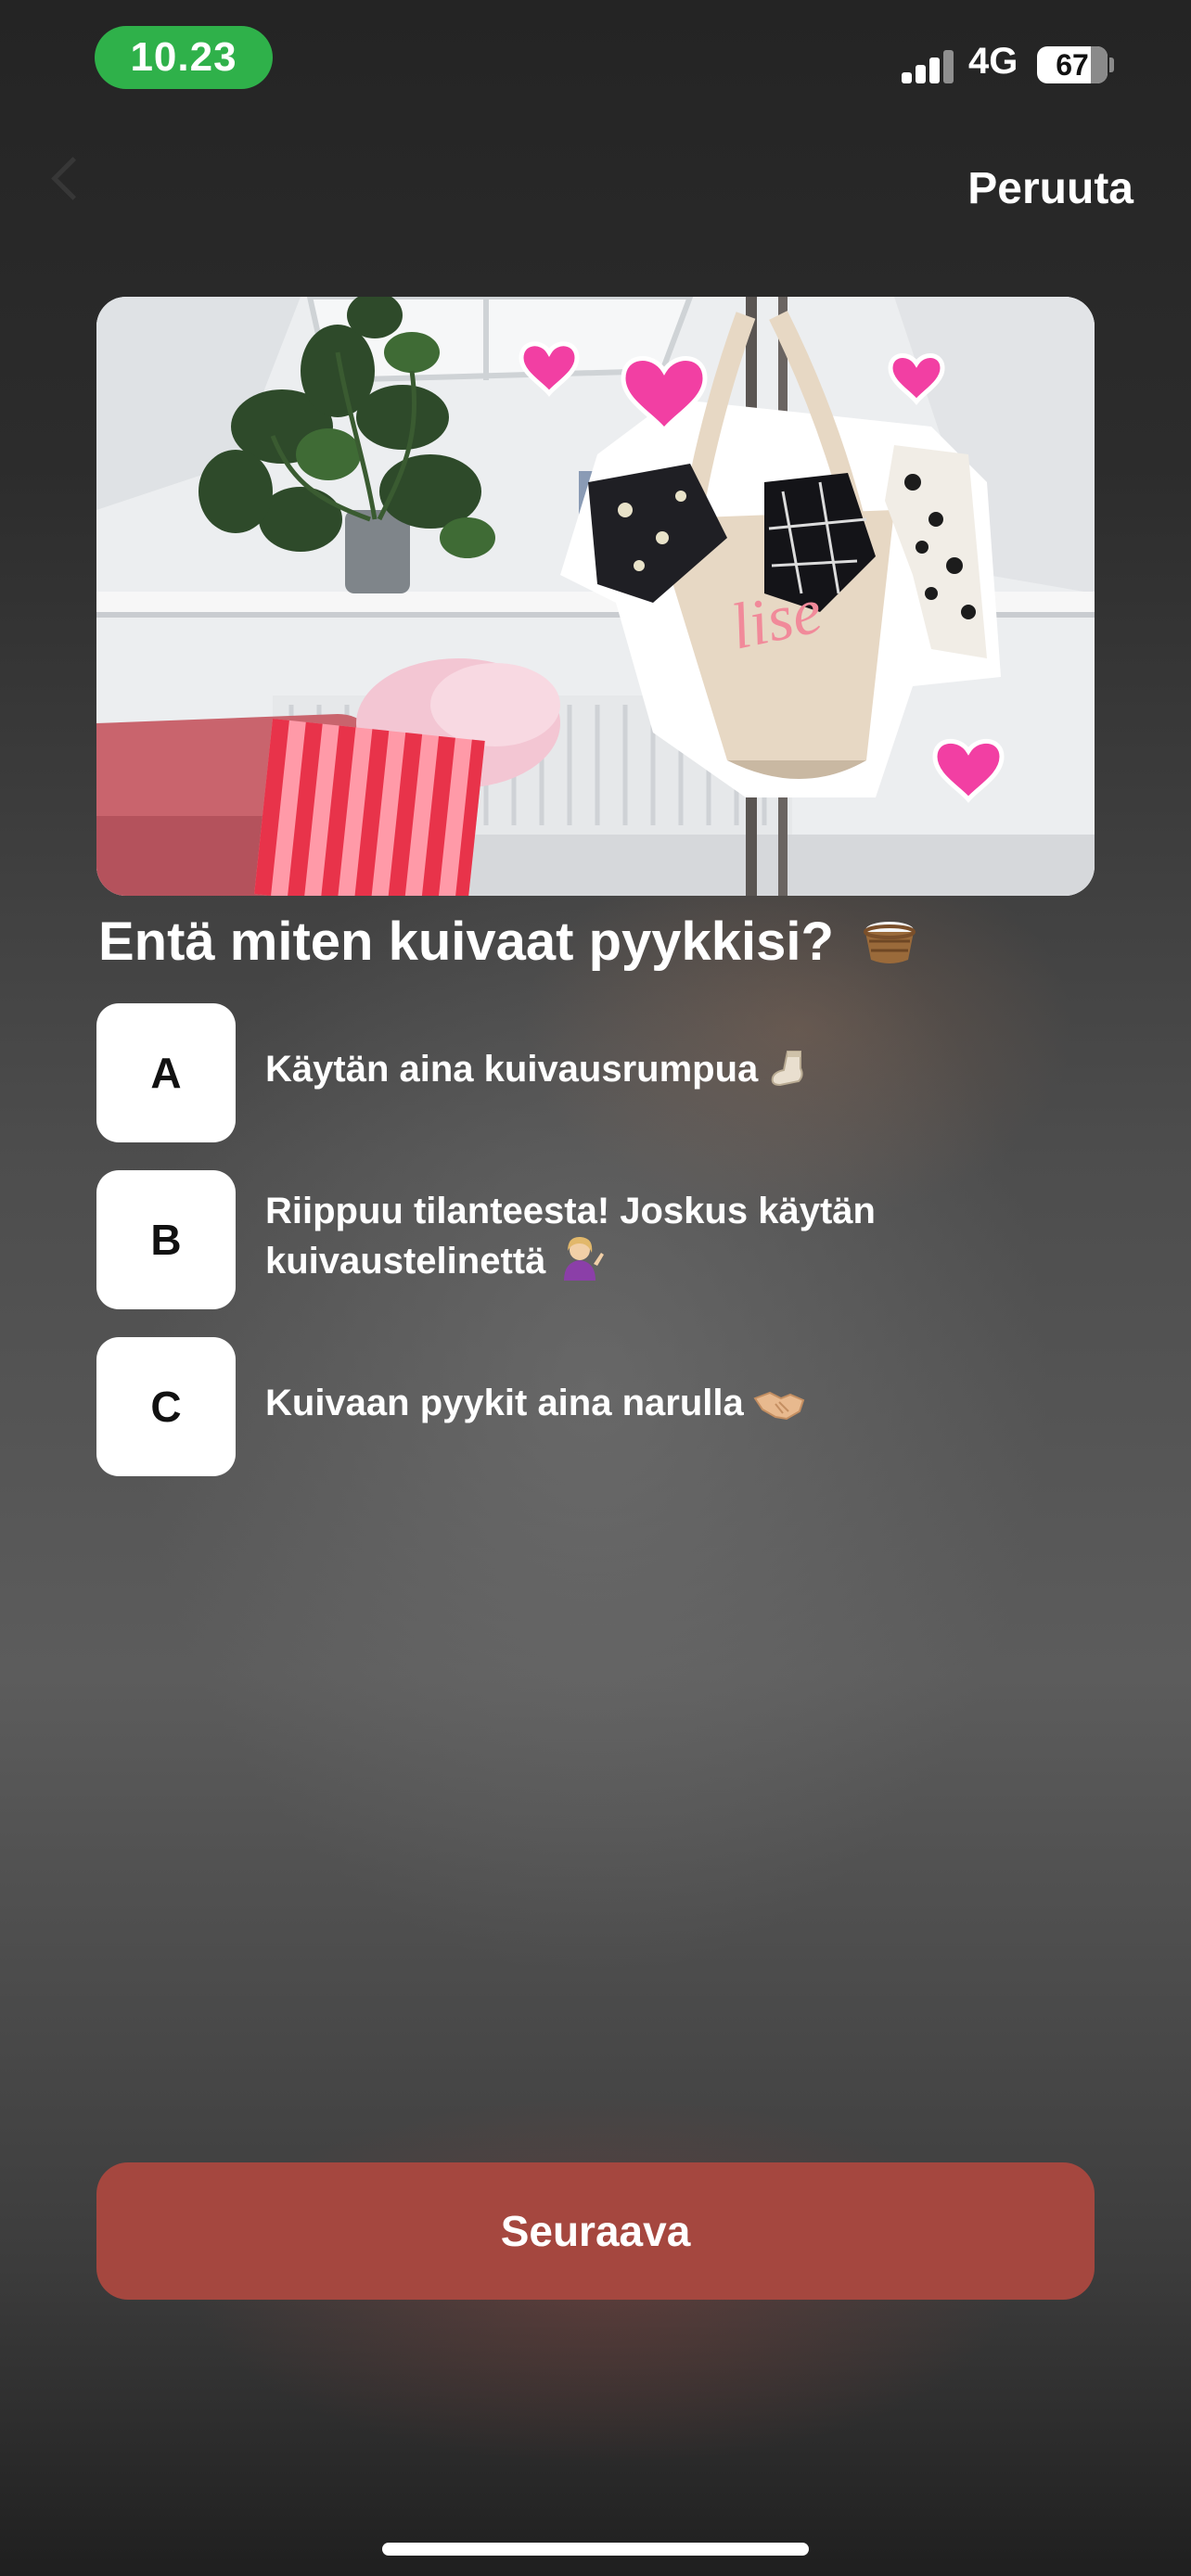  What do you see at coordinates (512, 1069) in the screenshot?
I see `option-text: Käytän aina kuivausrumpua` at bounding box center [512, 1069].